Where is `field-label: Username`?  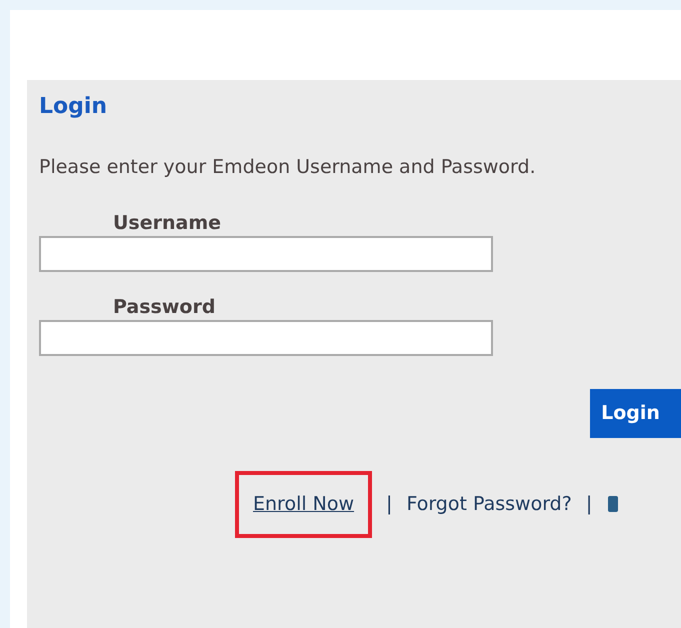
field-label: Username is located at coordinates (167, 223).